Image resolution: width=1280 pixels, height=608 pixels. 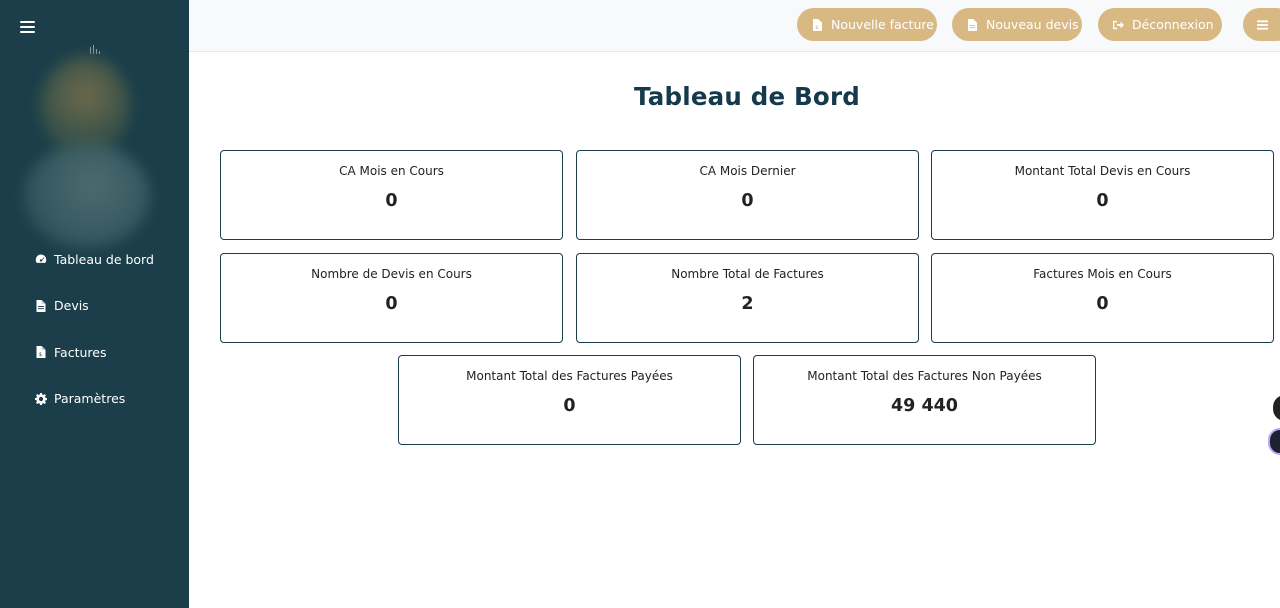 I want to click on stat-card-ca-mois-dernier: CA Mois Dernier 0, so click(x=747, y=195).